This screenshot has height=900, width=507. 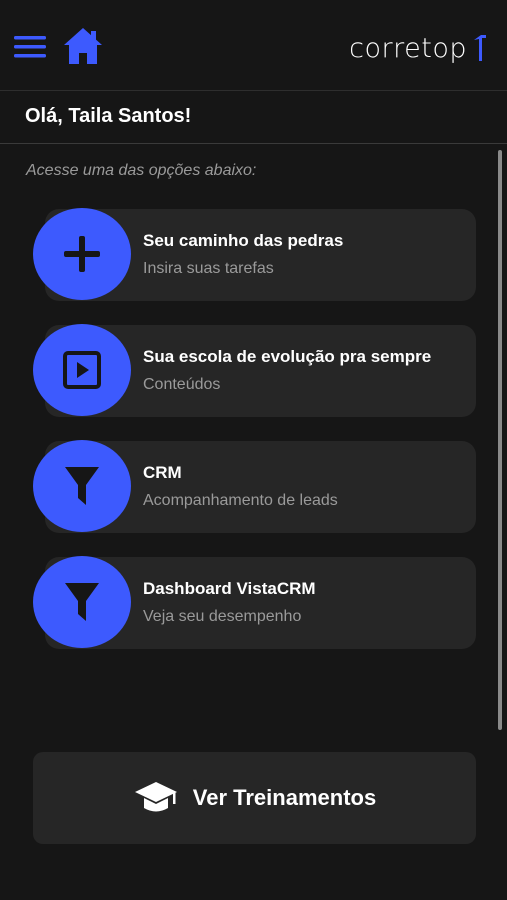 What do you see at coordinates (480, 48) in the screenshot?
I see `logo-mark-icon` at bounding box center [480, 48].